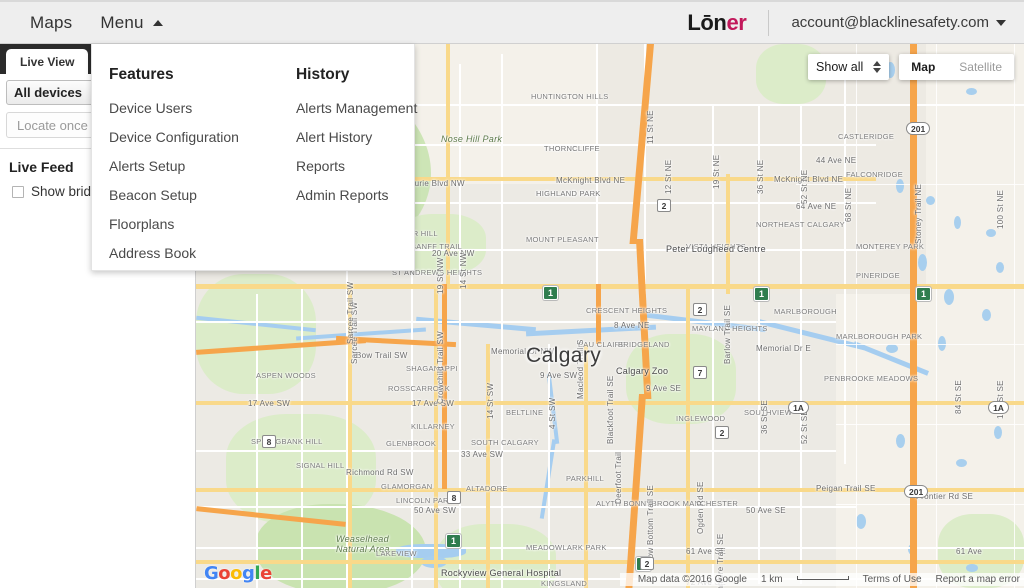 The width and height of the screenshot is (1024, 588). Describe the element at coordinates (453, 541) in the screenshot. I see `highway-shield-1-3: 1` at that location.